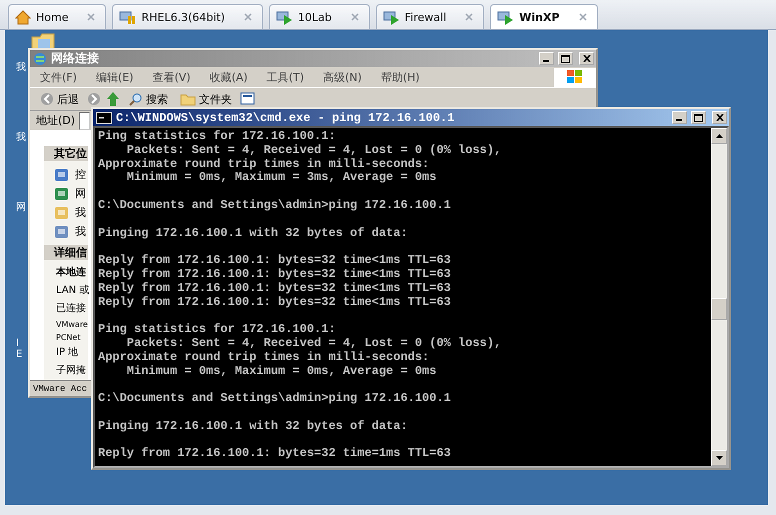  I want to click on folders-button: 文件夹, so click(206, 99).